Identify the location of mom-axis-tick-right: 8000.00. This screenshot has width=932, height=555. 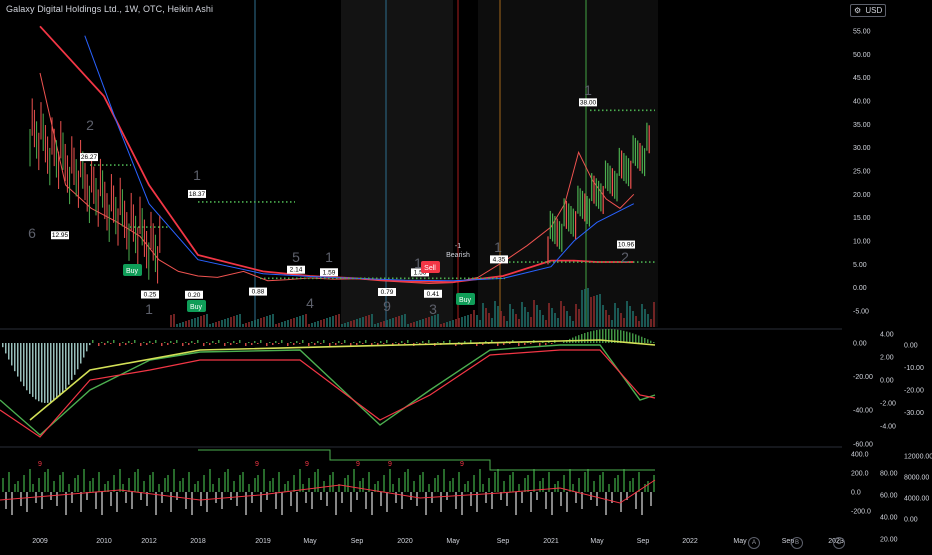
(916, 478).